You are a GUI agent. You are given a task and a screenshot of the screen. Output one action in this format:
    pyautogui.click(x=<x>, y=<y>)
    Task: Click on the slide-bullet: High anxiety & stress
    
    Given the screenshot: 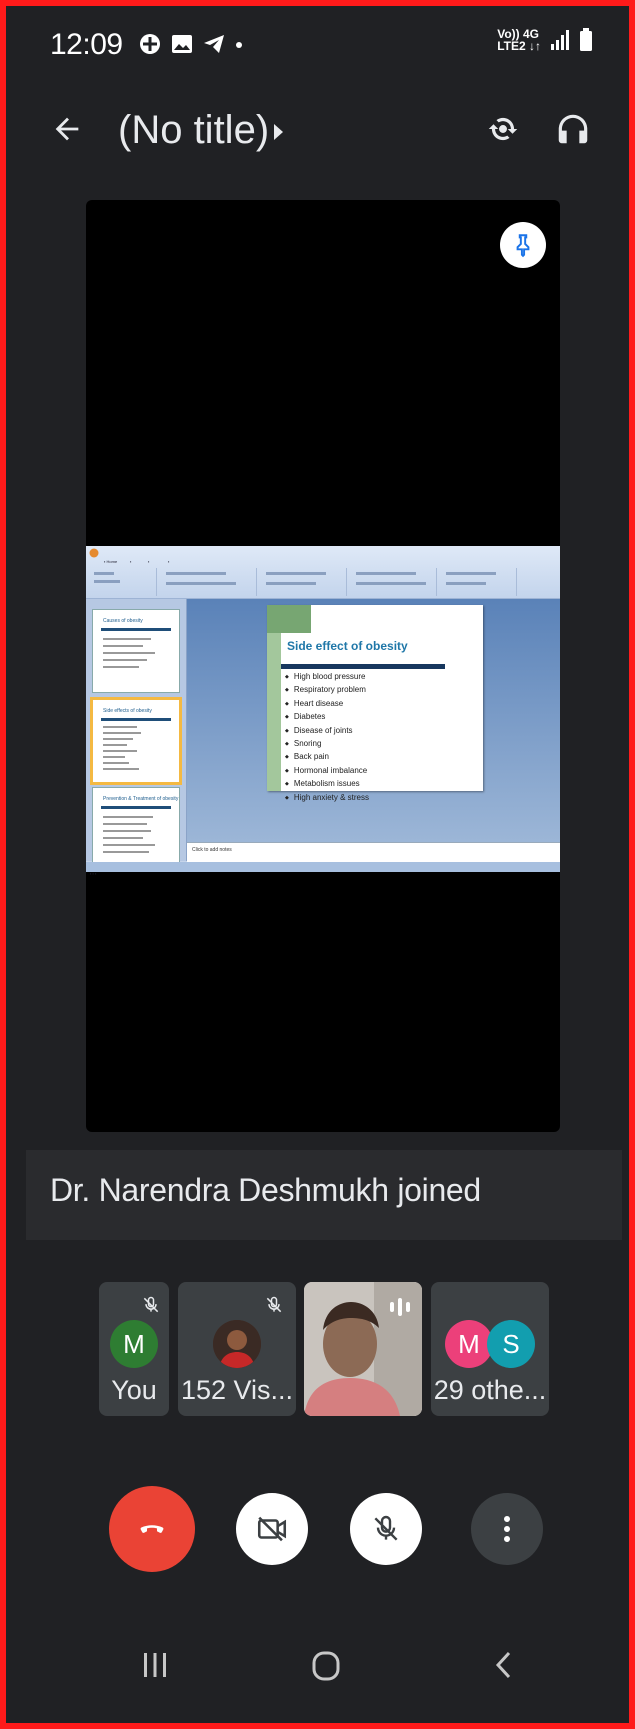 What is the action you would take?
    pyautogui.click(x=327, y=798)
    